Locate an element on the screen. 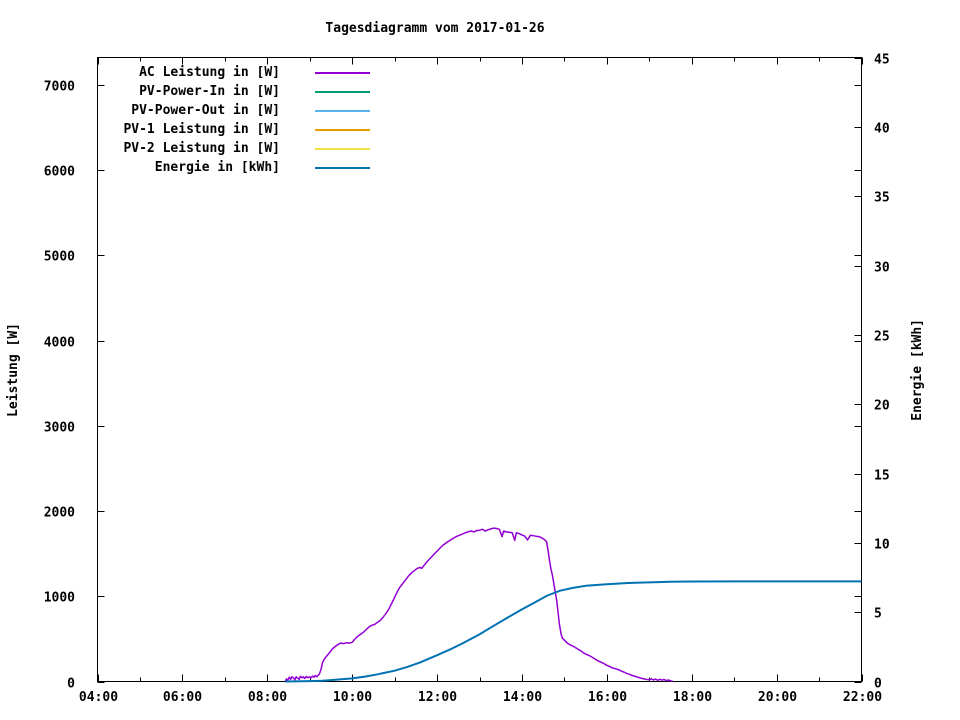 The width and height of the screenshot is (960, 720). y2-tick-label: 40 is located at coordinates (882, 129).